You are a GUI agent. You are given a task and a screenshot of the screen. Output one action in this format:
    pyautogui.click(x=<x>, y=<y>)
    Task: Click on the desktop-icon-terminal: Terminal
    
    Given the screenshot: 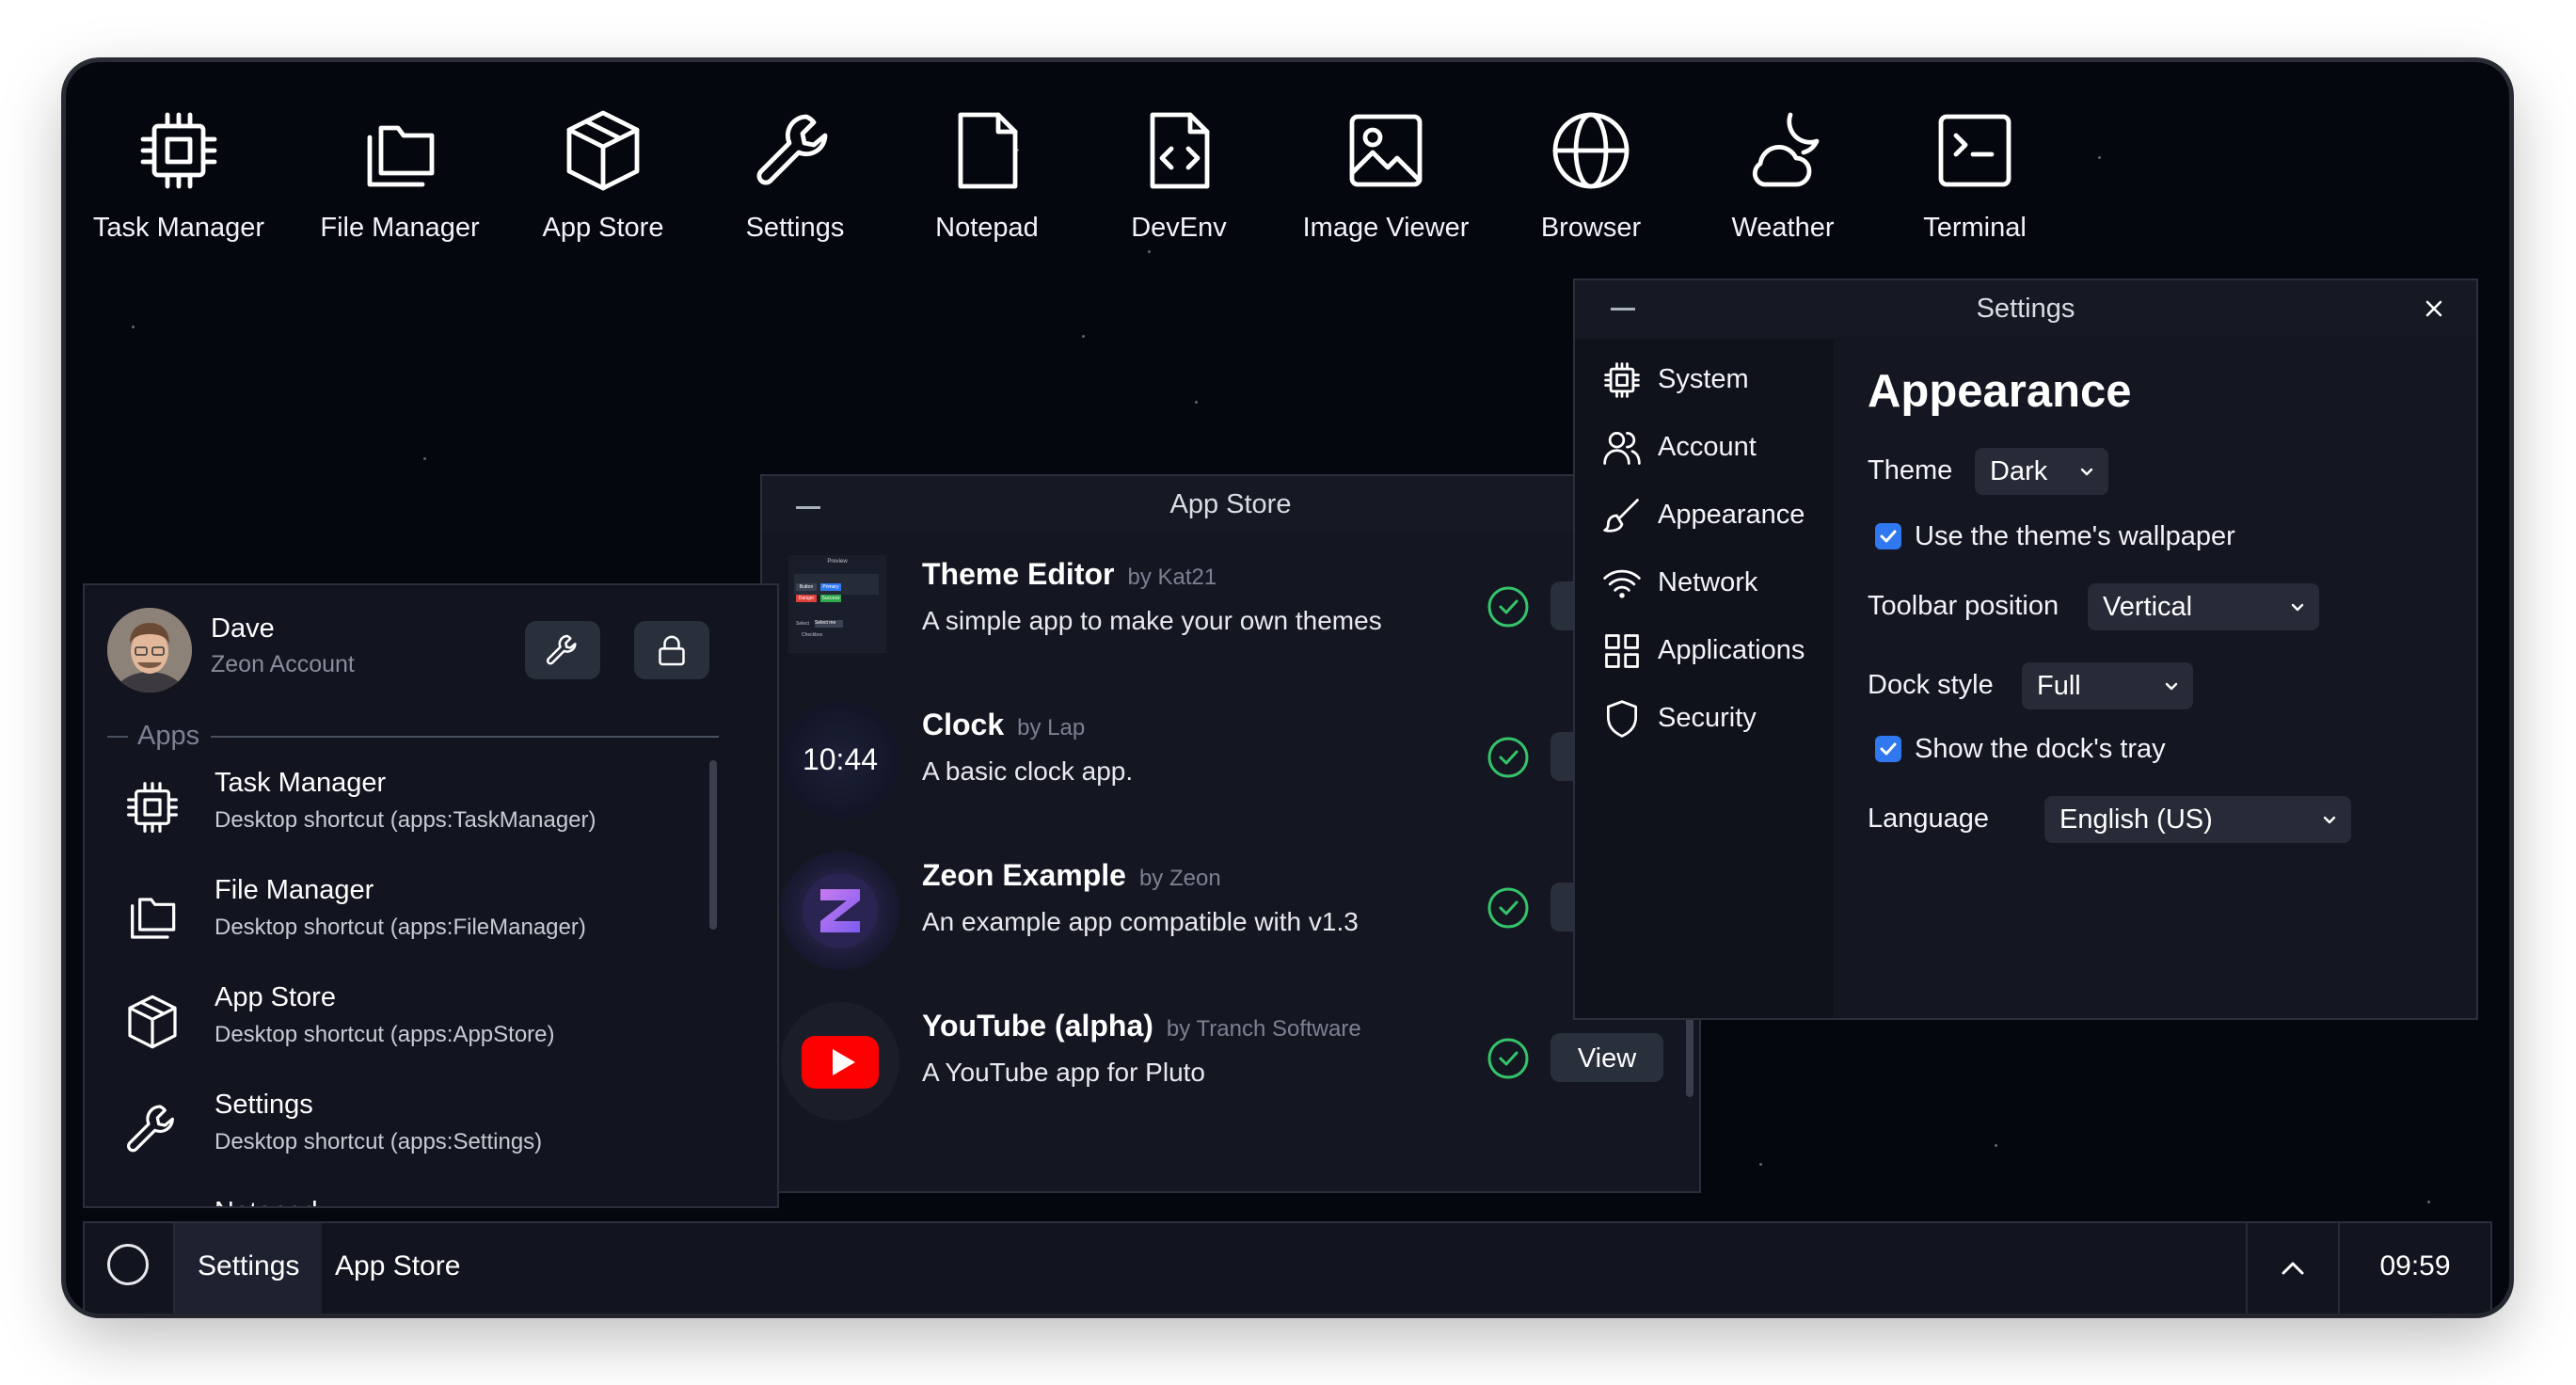 What is the action you would take?
    pyautogui.click(x=1975, y=174)
    